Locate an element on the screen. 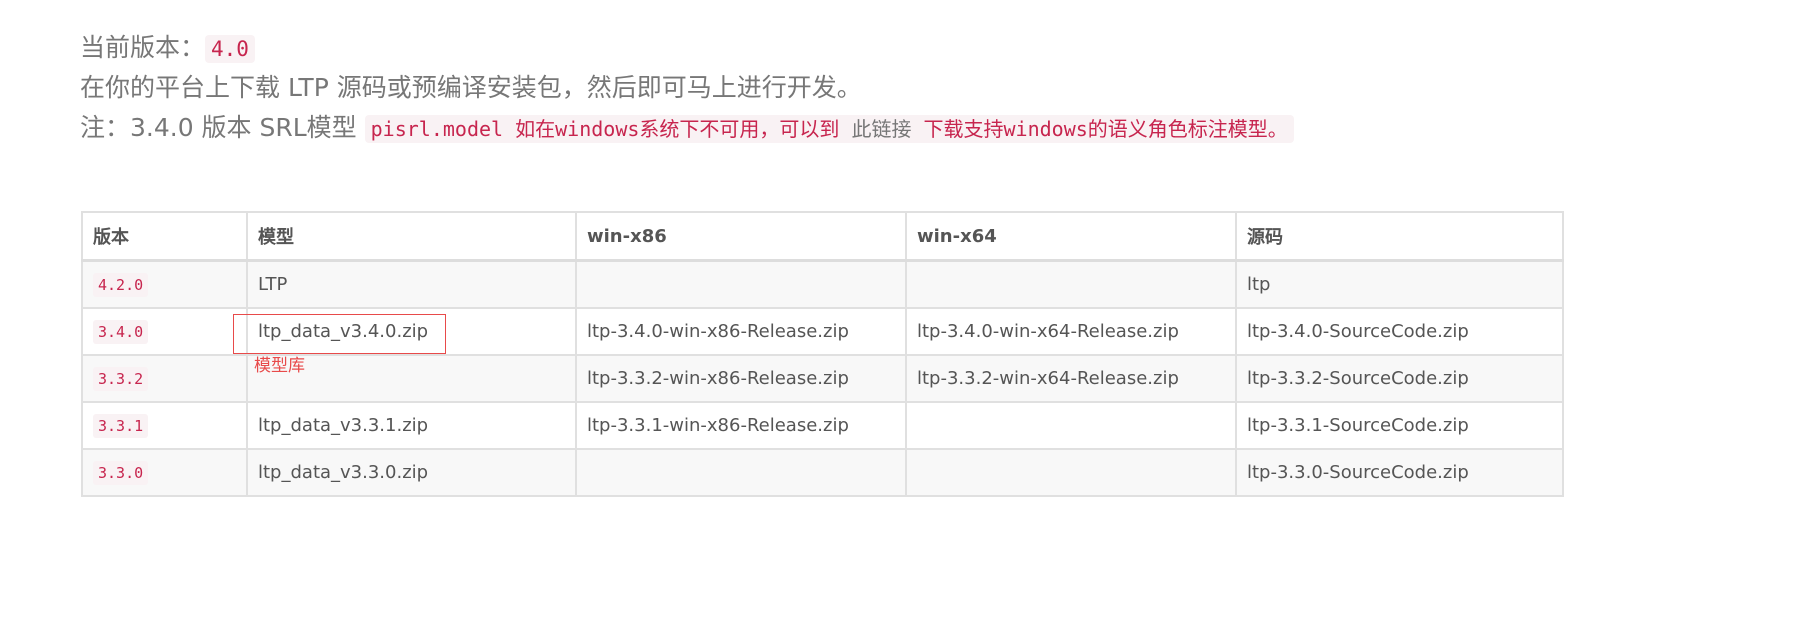 This screenshot has height=620, width=1809. header-win-x86: win-x86 is located at coordinates (741, 236).